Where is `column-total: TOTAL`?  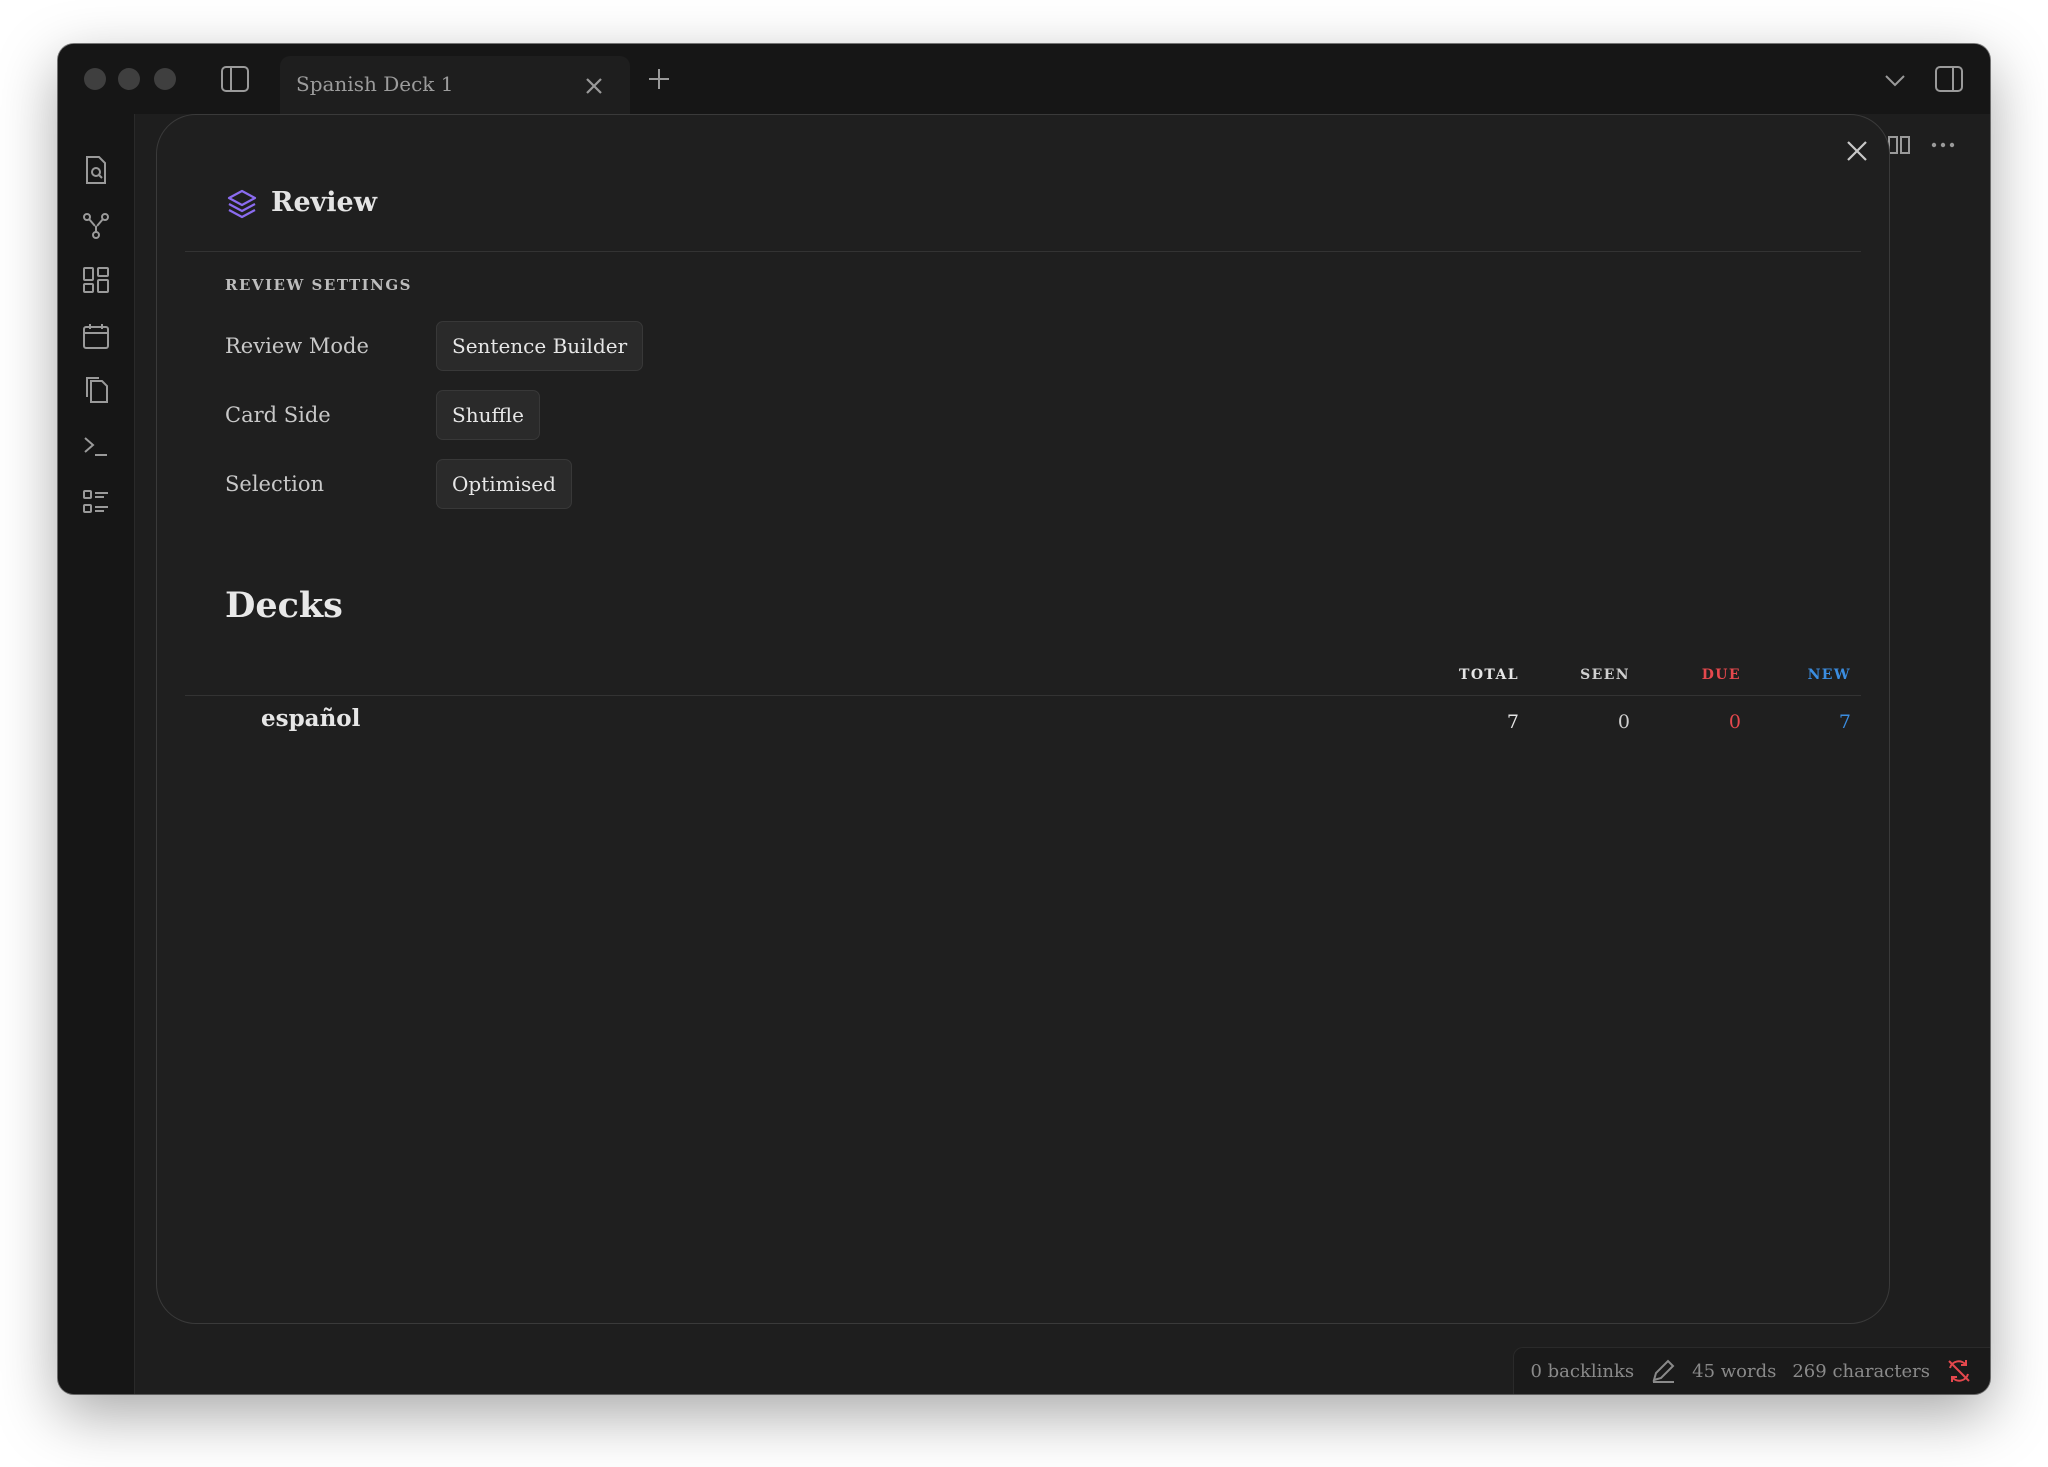
column-total: TOTAL is located at coordinates (1489, 675).